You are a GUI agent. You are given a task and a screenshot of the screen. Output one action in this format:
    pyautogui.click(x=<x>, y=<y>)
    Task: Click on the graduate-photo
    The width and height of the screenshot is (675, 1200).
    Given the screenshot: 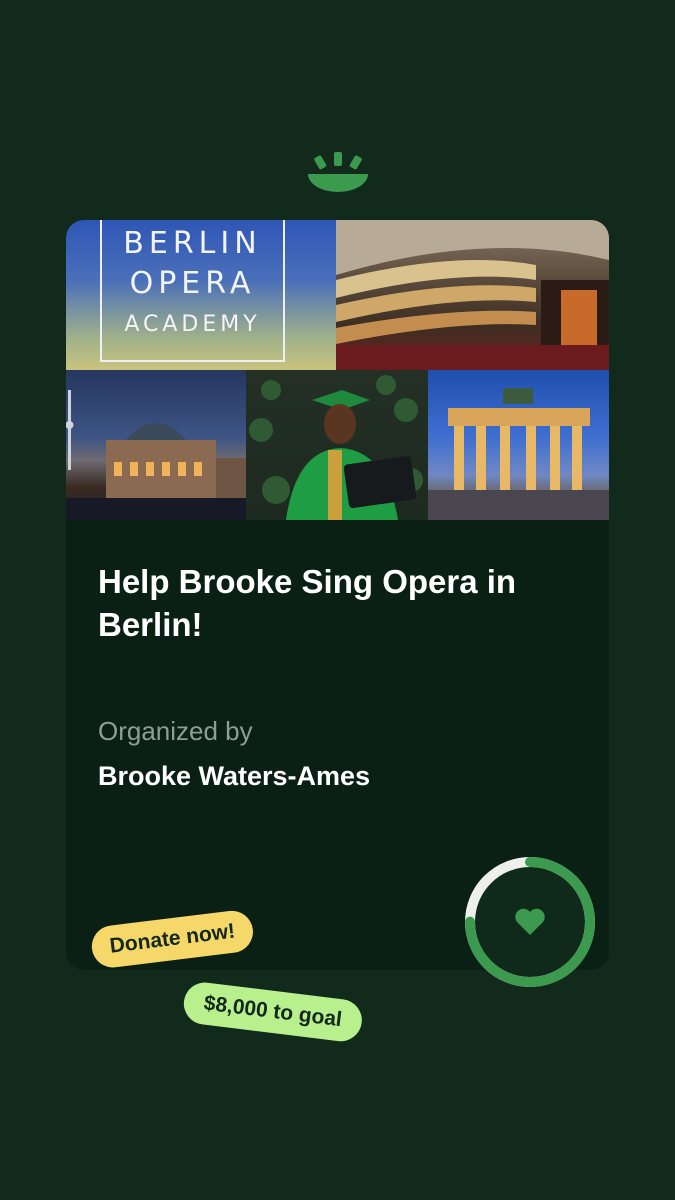 What is the action you would take?
    pyautogui.click(x=337, y=445)
    